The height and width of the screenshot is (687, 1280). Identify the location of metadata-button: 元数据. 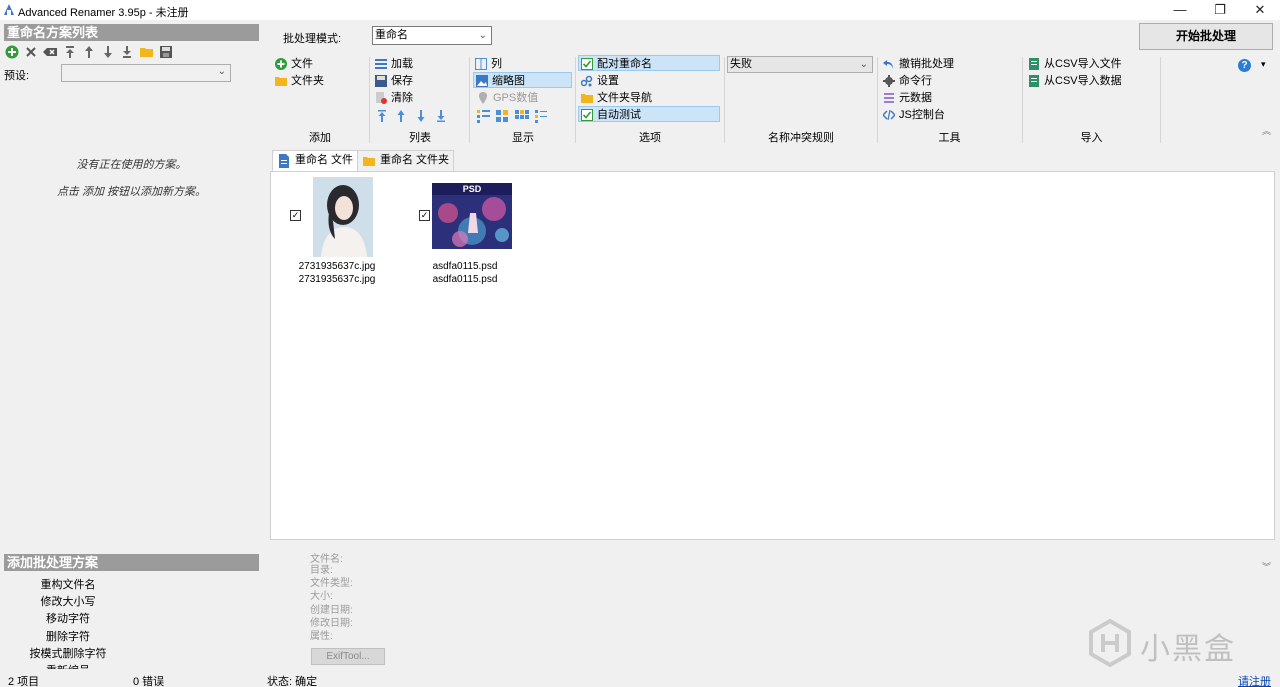
(906, 98).